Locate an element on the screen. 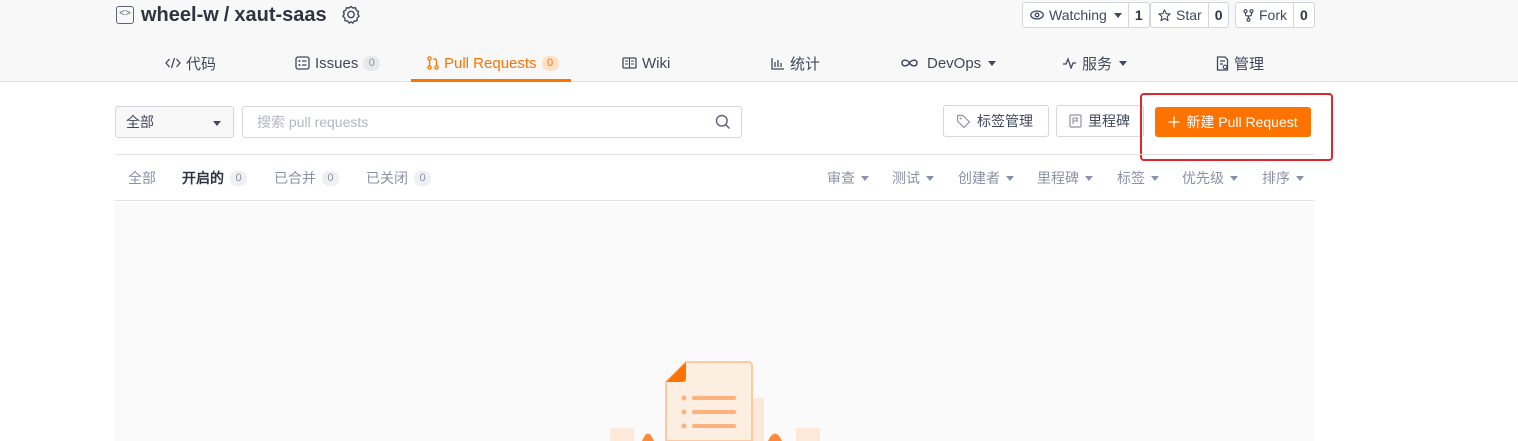  fork-button: Fork is located at coordinates (1265, 15).